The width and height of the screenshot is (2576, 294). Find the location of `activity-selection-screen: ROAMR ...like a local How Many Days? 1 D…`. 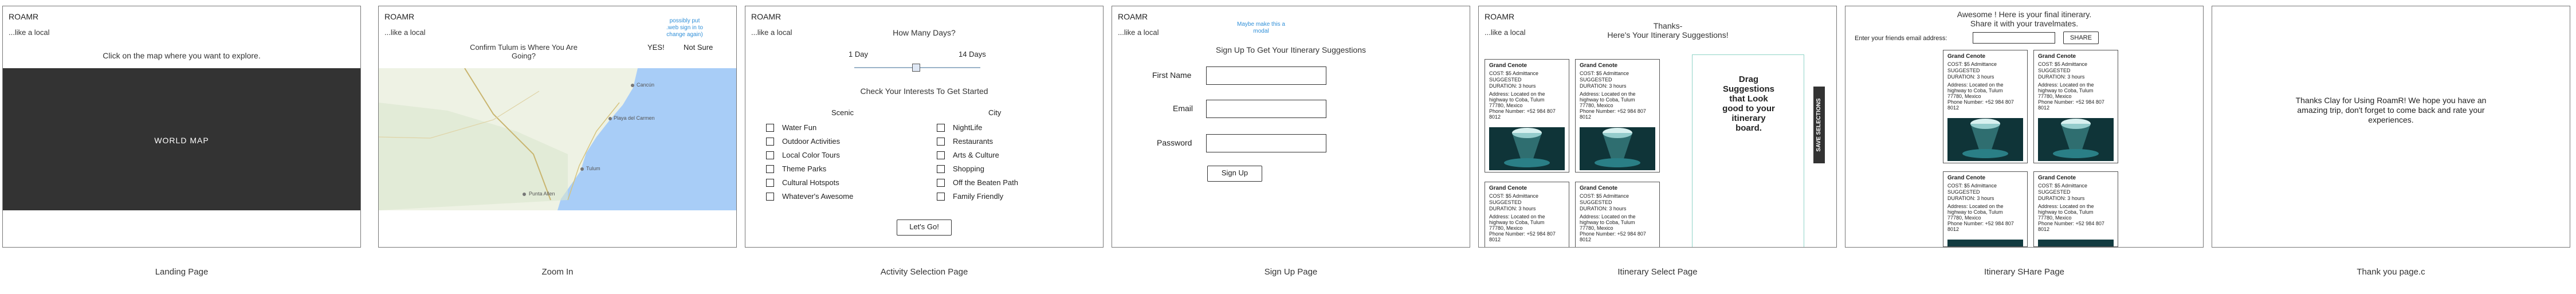

activity-selection-screen: ROAMR ...like a local How Many Days? 1 D… is located at coordinates (925, 127).